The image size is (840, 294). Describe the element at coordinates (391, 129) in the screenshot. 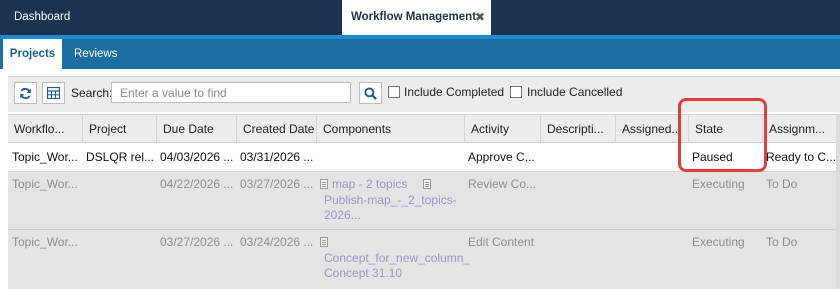

I see `column-header-components: Components` at that location.